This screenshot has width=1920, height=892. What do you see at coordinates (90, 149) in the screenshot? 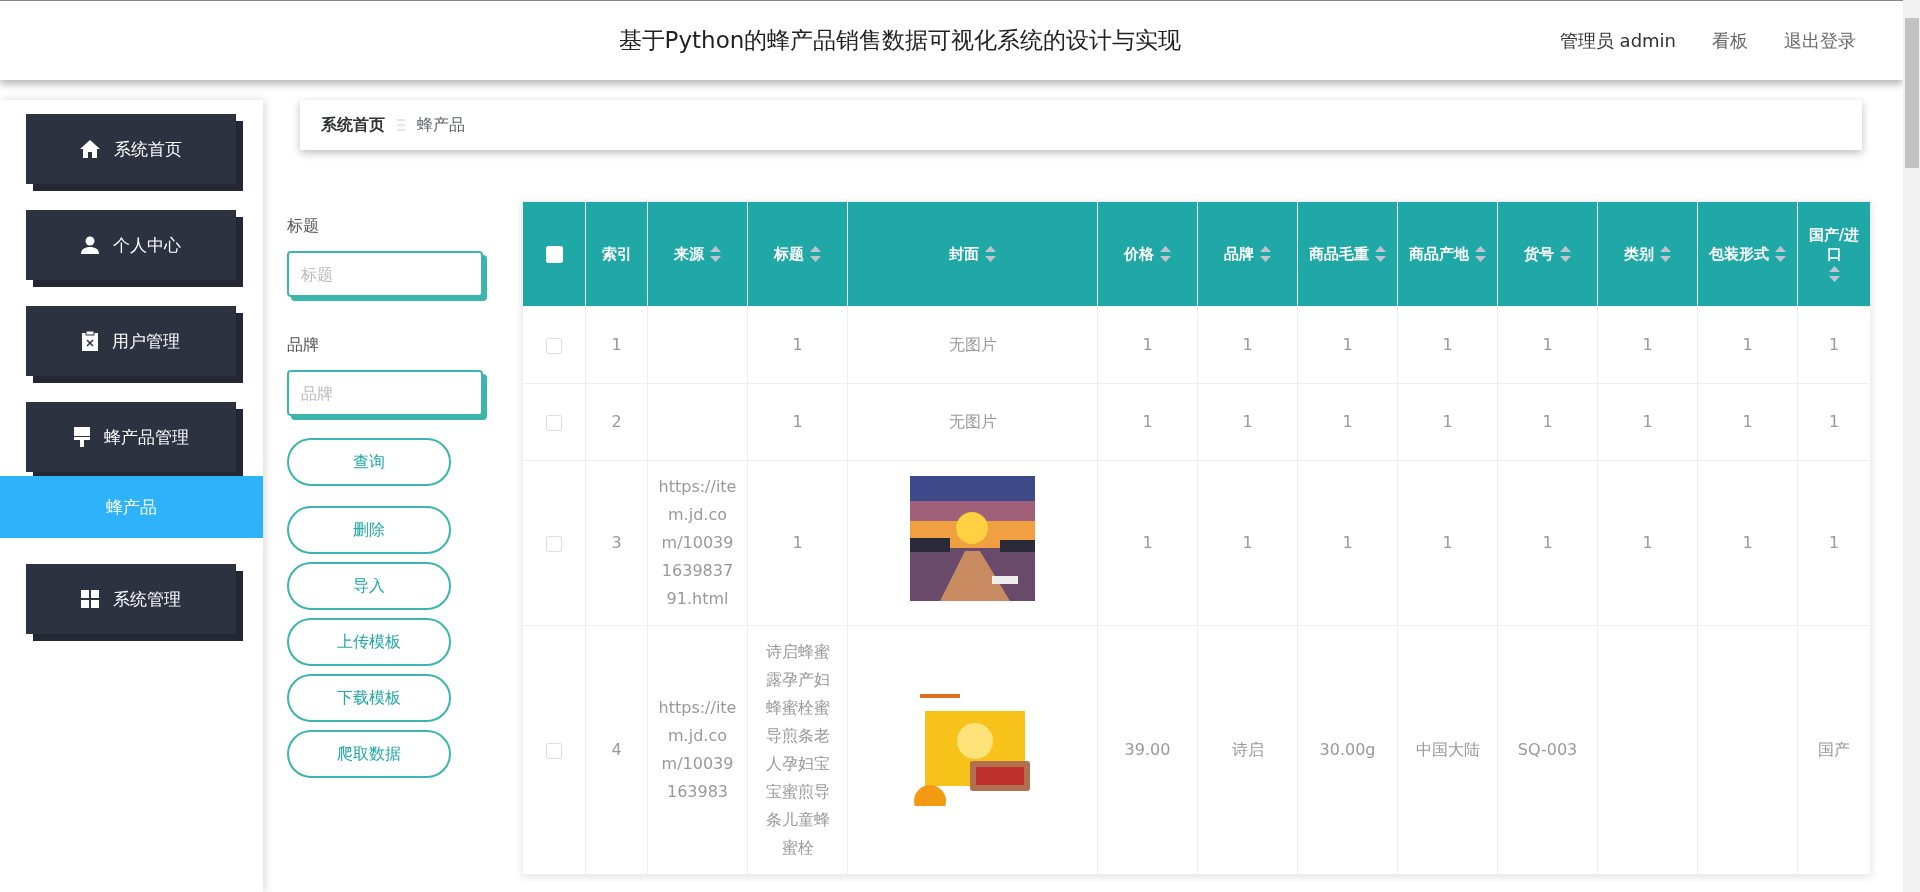
I see `home-icon` at bounding box center [90, 149].